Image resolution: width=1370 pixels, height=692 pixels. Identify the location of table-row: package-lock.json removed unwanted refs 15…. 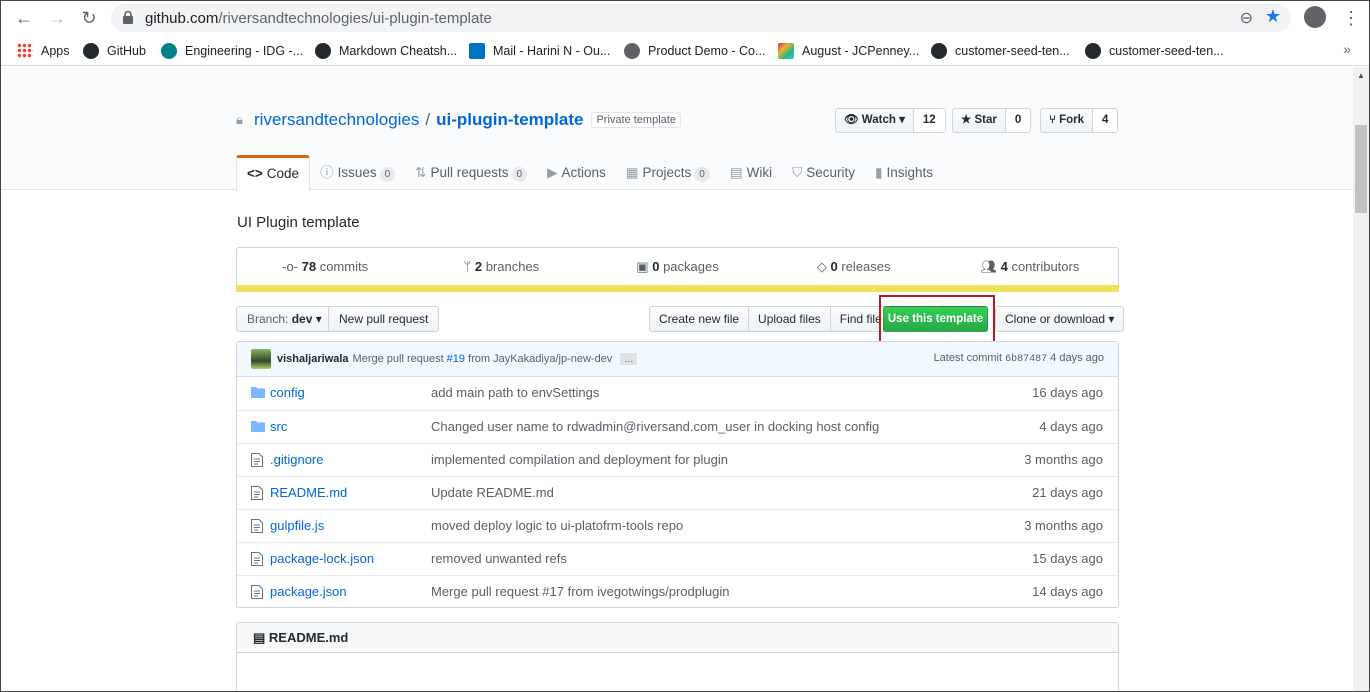
(677, 558).